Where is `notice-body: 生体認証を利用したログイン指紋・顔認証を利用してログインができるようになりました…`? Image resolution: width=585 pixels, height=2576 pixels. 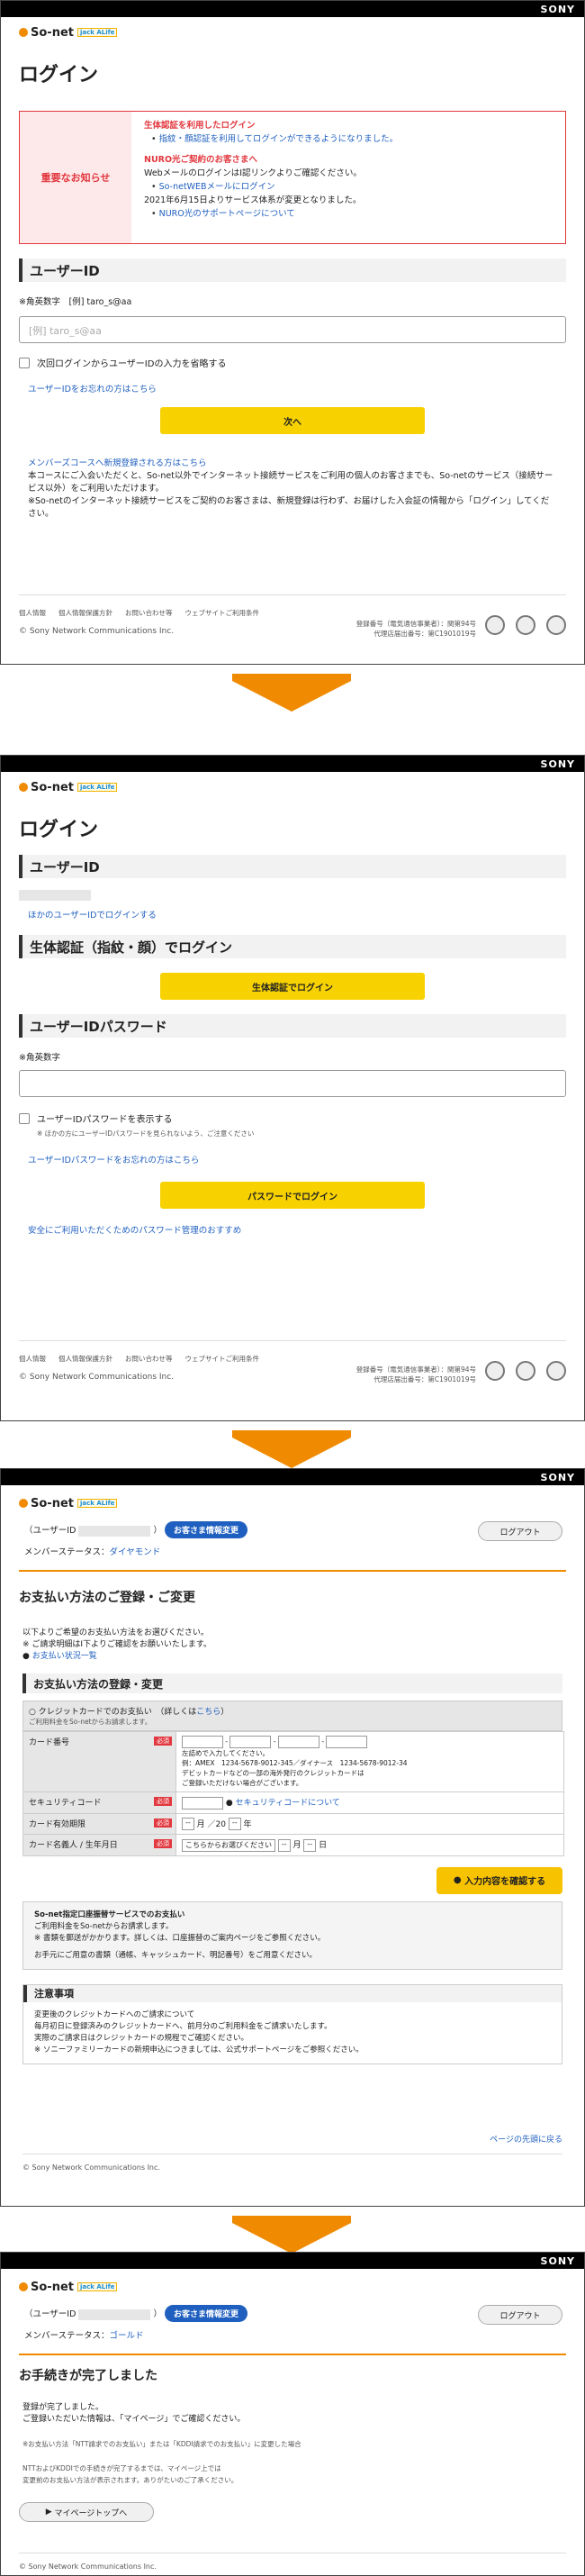 notice-body: 生体認証を利用したログイン指紋・顔認証を利用してログインができるようになりました… is located at coordinates (348, 177).